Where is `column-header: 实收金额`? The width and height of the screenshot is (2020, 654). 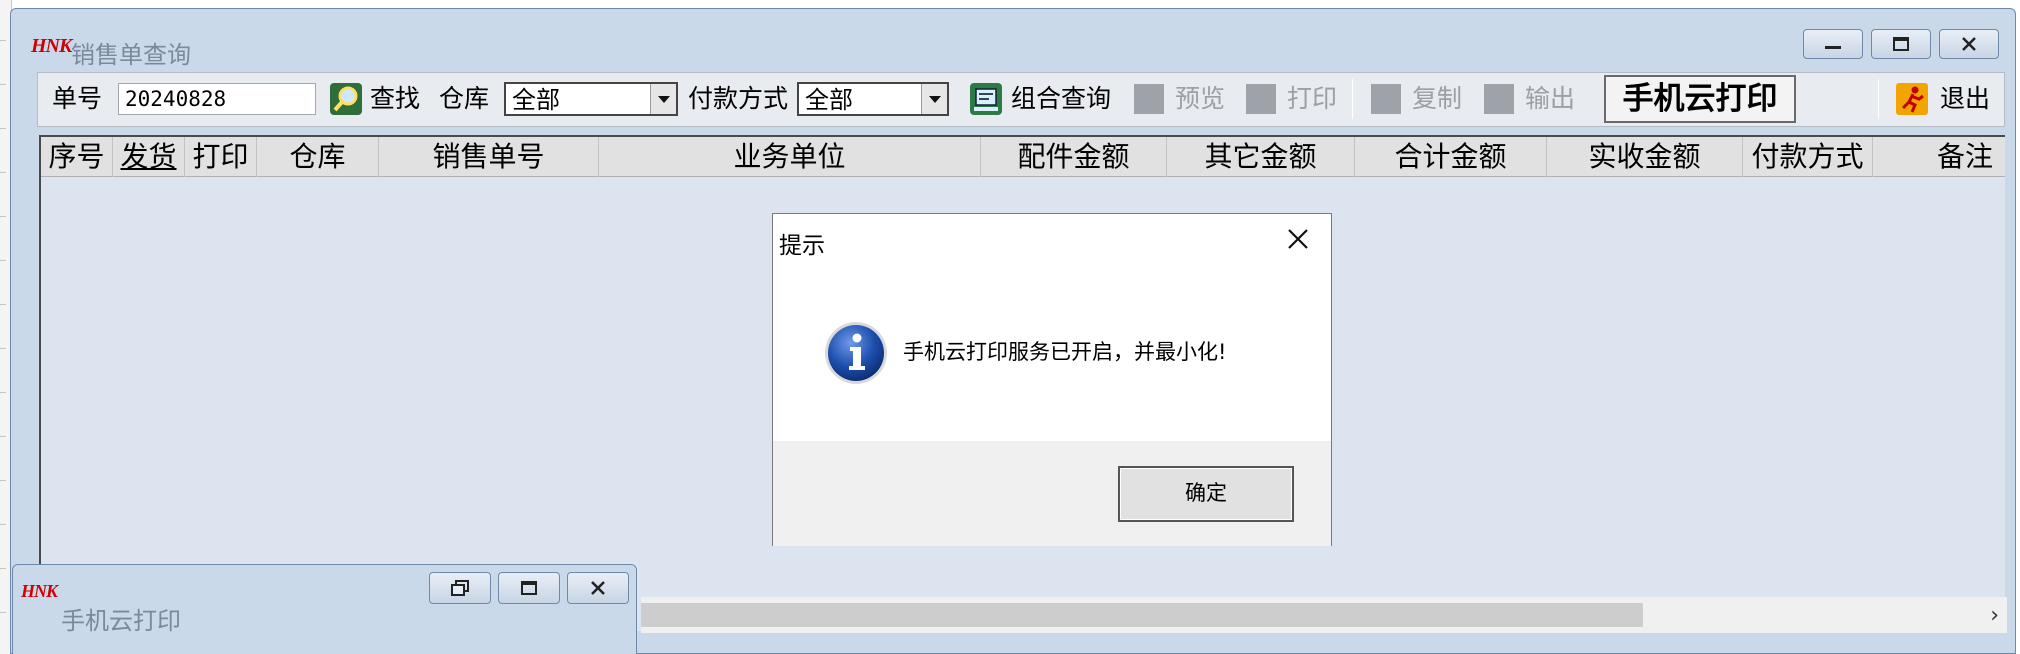 column-header: 实收金额 is located at coordinates (1645, 157).